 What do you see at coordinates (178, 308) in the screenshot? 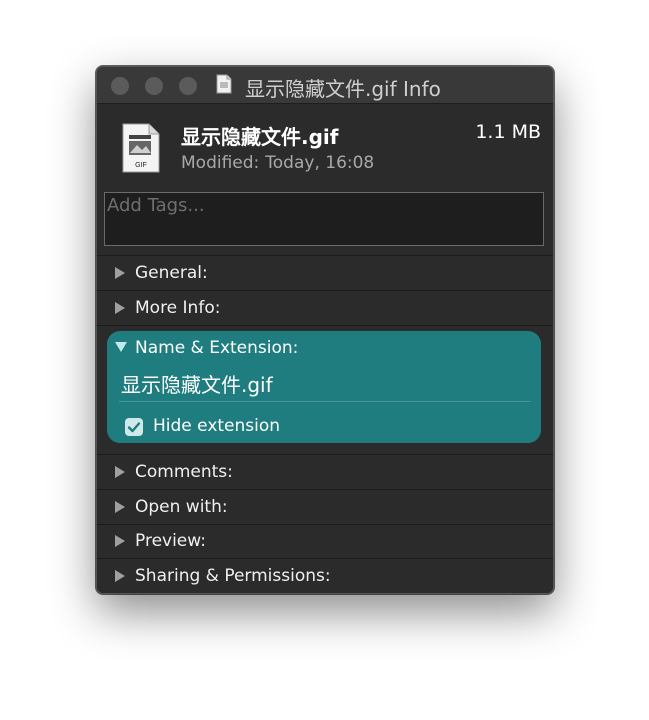
I see `section-more-info-label: More Info:` at bounding box center [178, 308].